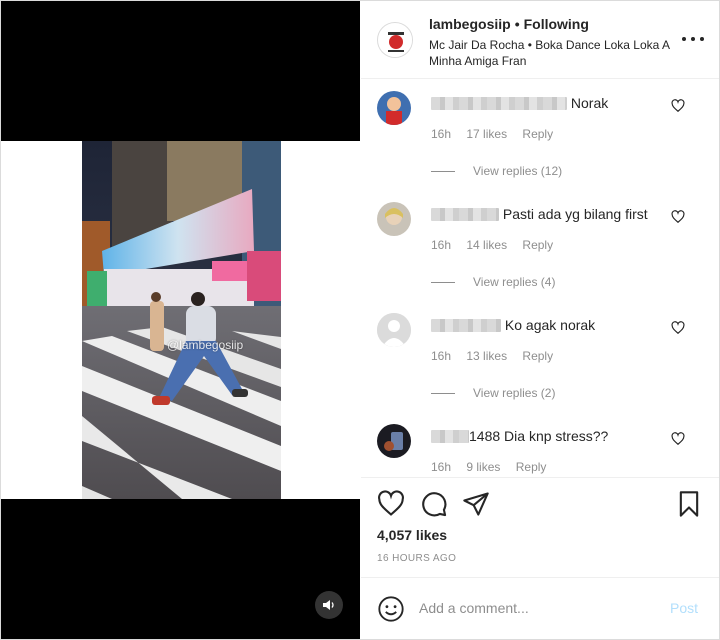  I want to click on comment-text-row: Norak, so click(519, 103).